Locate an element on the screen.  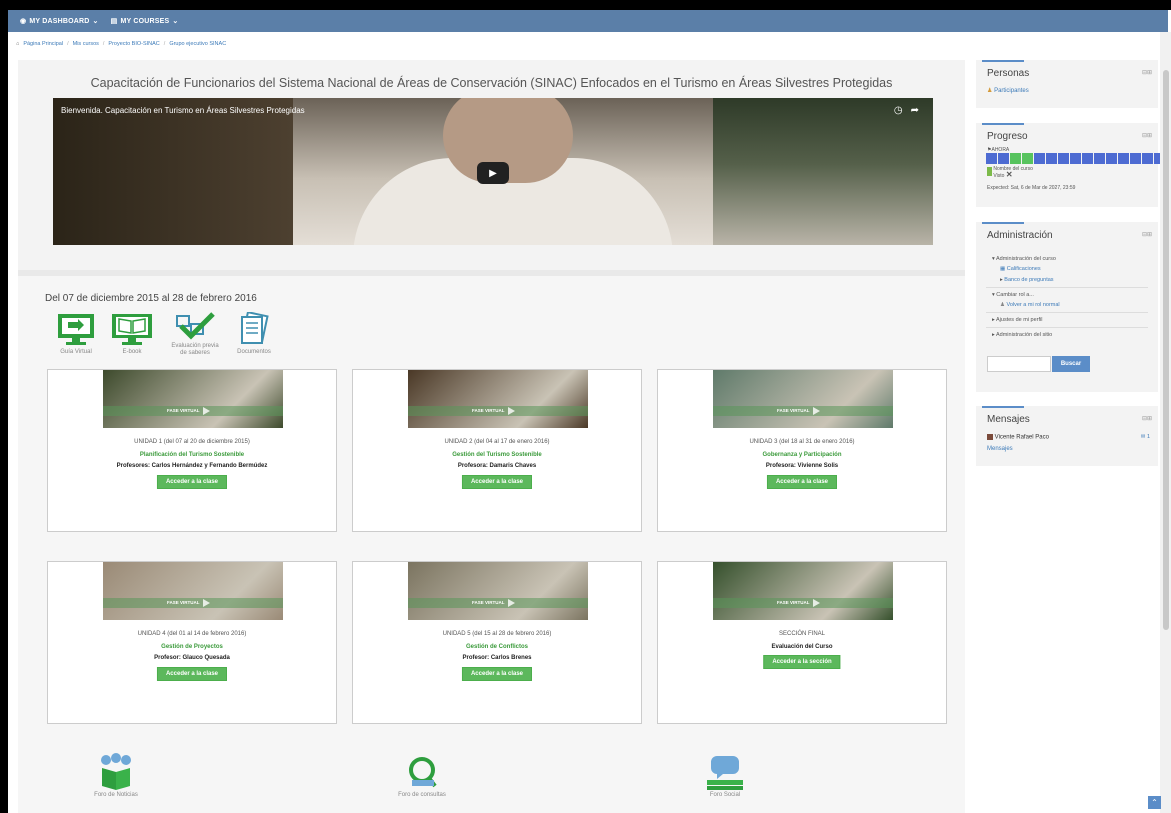
course-admin-node: ▾ Administración del curso is located at coordinates (1024, 259).